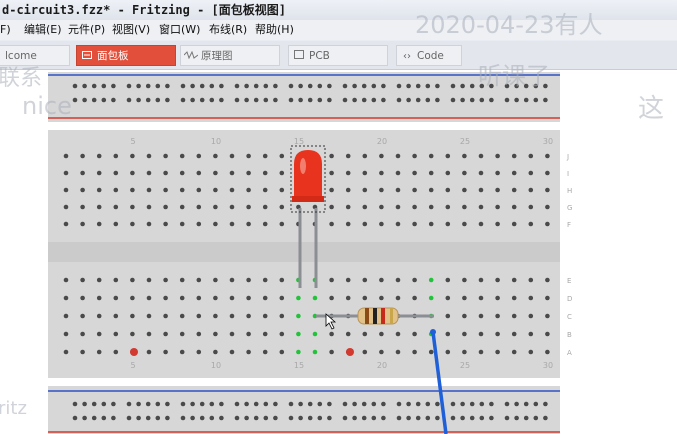 The height and width of the screenshot is (434, 677). I want to click on red-led, so click(308, 175).